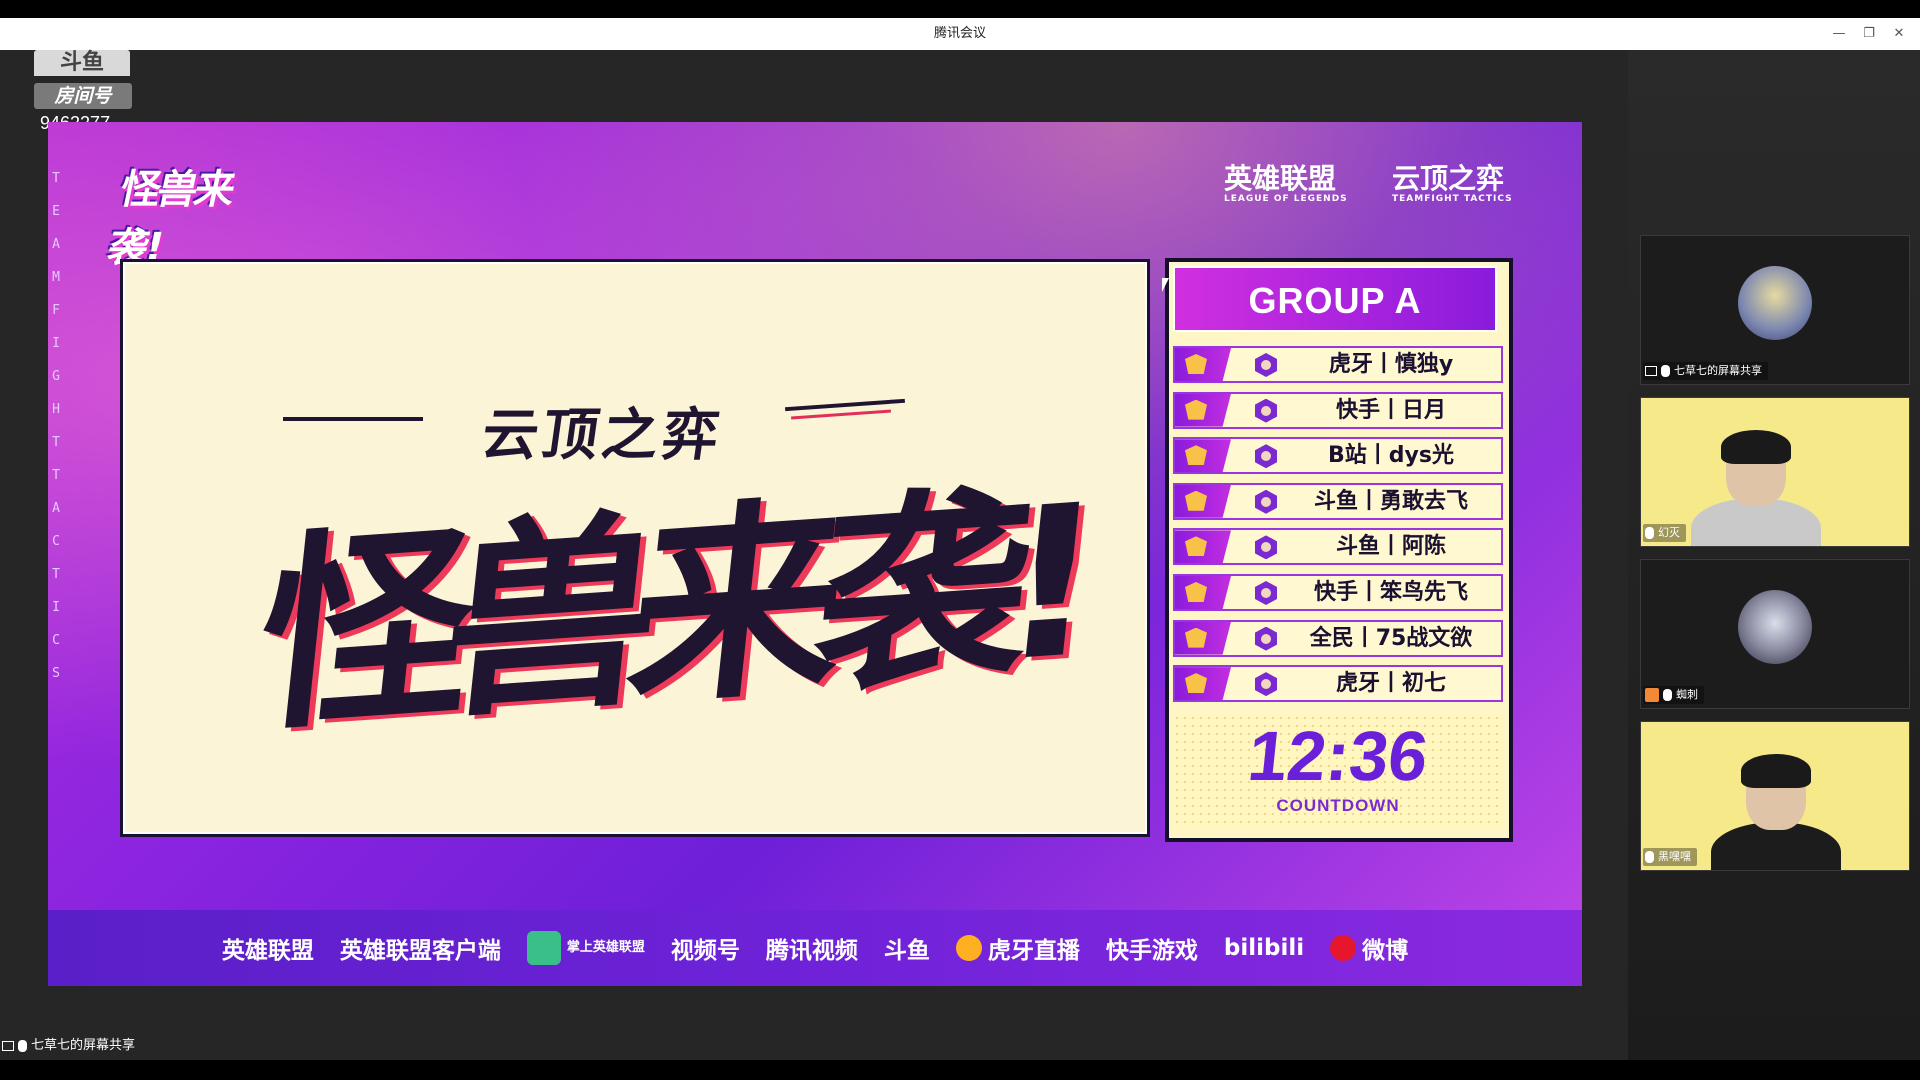 Image resolution: width=1920 pixels, height=1080 pixels. Describe the element at coordinates (960, 1070) in the screenshot. I see `bottom-strip` at that location.